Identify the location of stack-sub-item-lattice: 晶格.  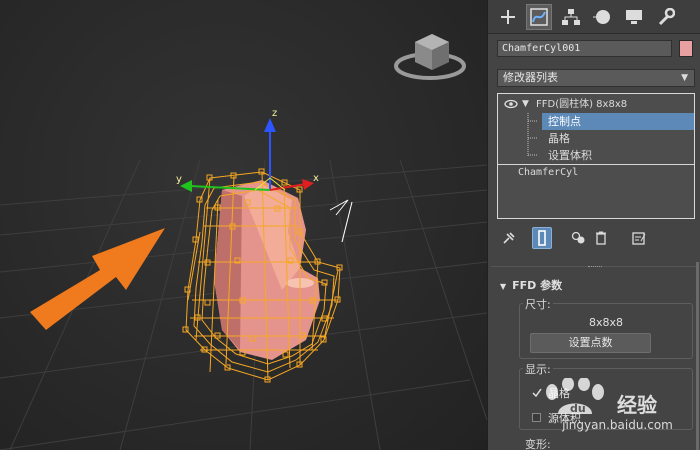
(618, 138).